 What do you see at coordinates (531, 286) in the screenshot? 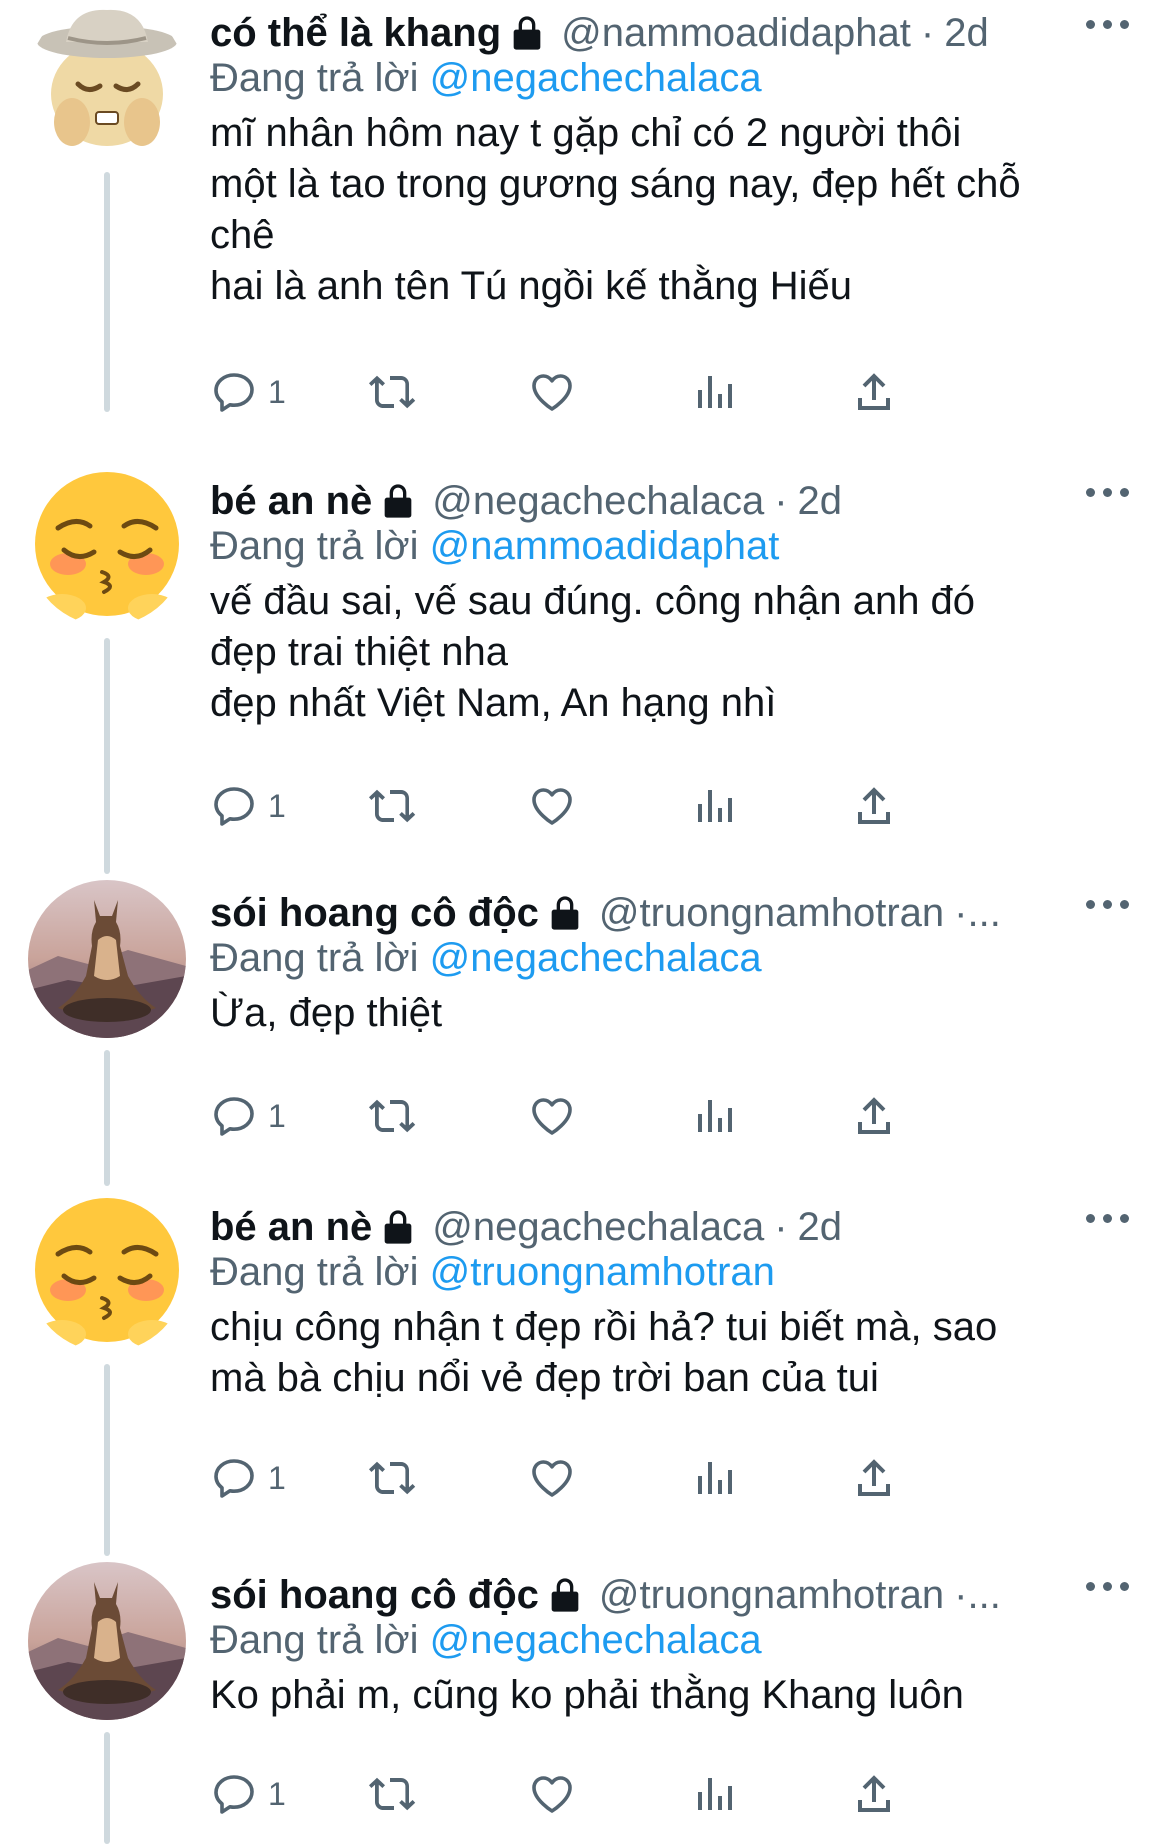
I see `text-line: hai là anh tên Tú ngồi kế thằng Hiếu` at bounding box center [531, 286].